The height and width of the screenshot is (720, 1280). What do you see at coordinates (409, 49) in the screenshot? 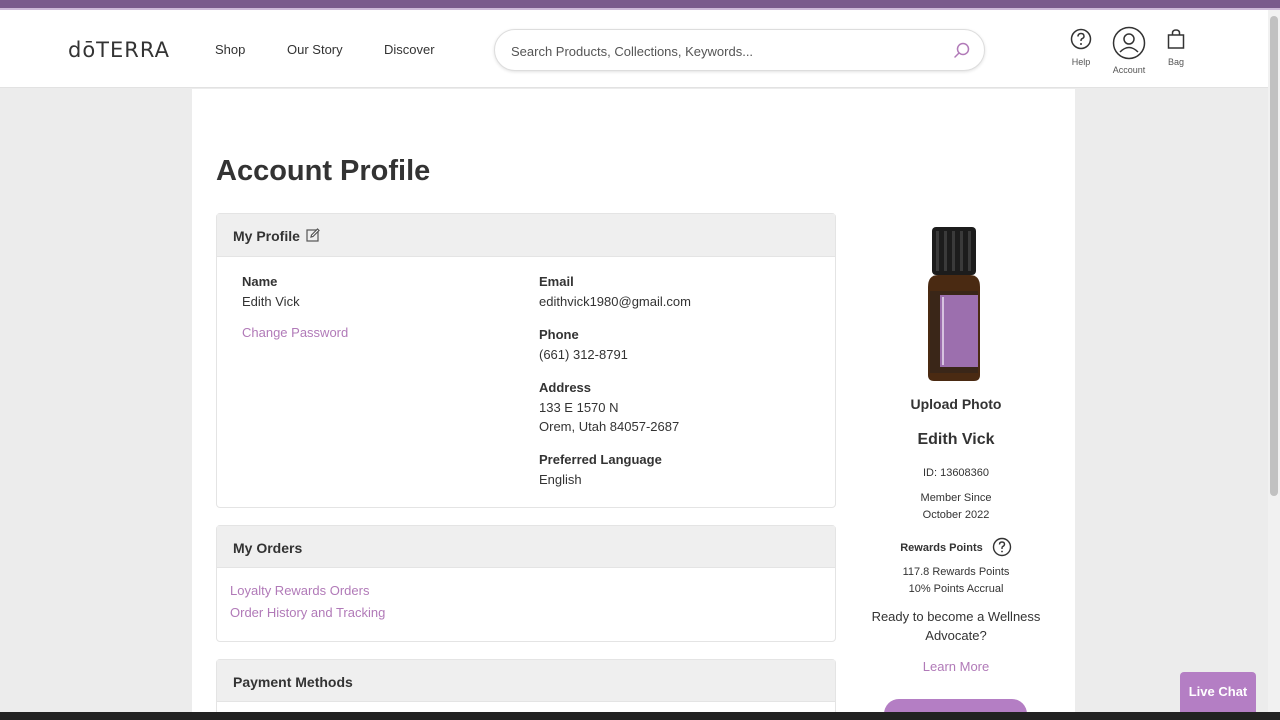
I see `nav-discover: Discover` at bounding box center [409, 49].